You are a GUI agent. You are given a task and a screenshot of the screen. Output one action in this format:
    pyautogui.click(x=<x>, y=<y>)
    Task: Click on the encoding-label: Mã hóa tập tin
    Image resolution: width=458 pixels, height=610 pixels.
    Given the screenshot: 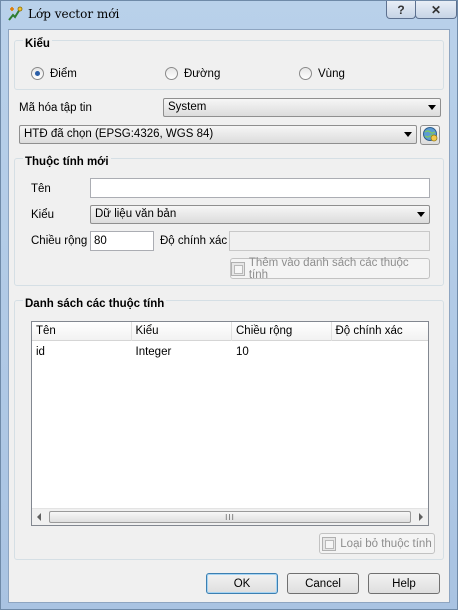 What is the action you would take?
    pyautogui.click(x=55, y=108)
    